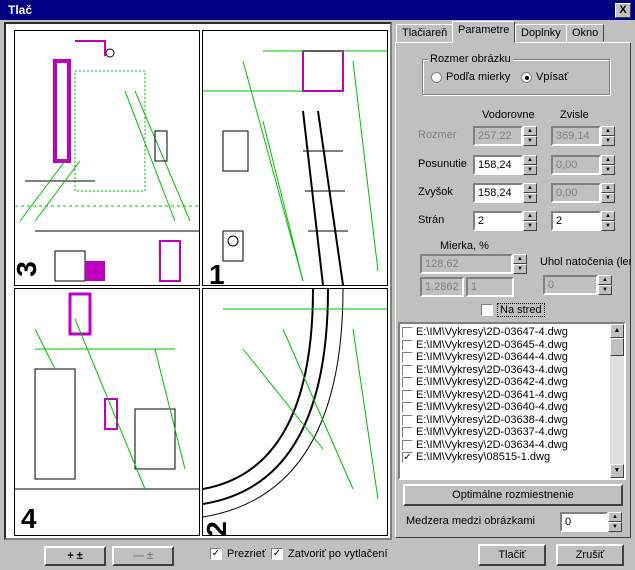 The width and height of the screenshot is (635, 570). Describe the element at coordinates (492, 432) in the screenshot. I see `file-list-item: E:\IM\Vykresy\2D-03637-4.dwg` at that location.